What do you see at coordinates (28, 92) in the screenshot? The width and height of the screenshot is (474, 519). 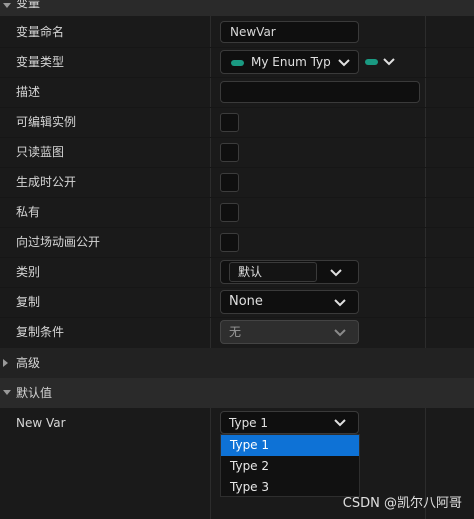 I see `description-label: 描述` at bounding box center [28, 92].